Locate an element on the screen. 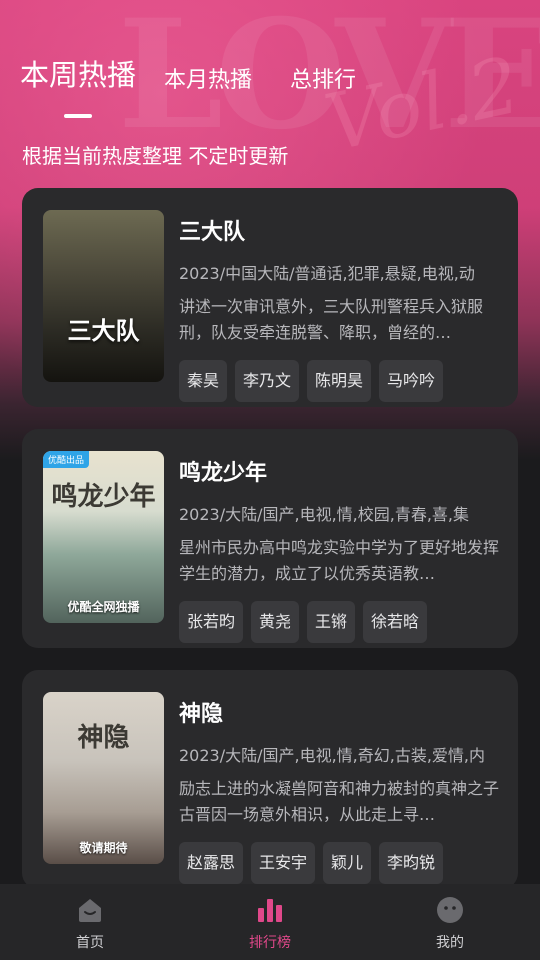  tab-weekly: 本周热播 is located at coordinates (78, 85).